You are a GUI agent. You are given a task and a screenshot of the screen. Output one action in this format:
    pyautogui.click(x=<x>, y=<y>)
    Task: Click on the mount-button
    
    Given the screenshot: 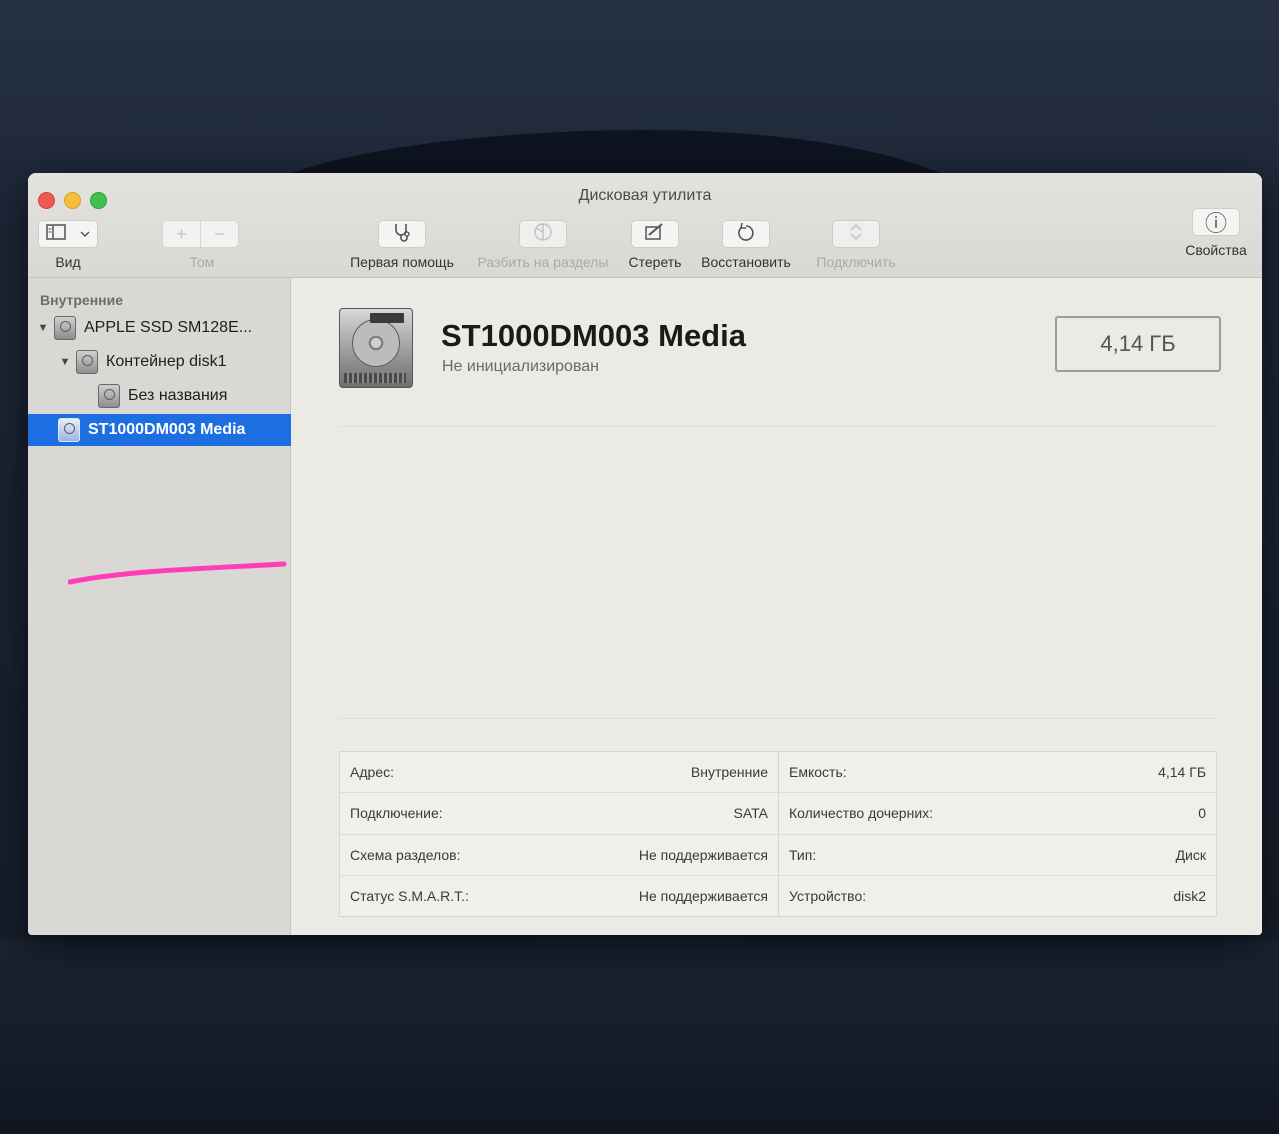 What is the action you would take?
    pyautogui.click(x=856, y=234)
    